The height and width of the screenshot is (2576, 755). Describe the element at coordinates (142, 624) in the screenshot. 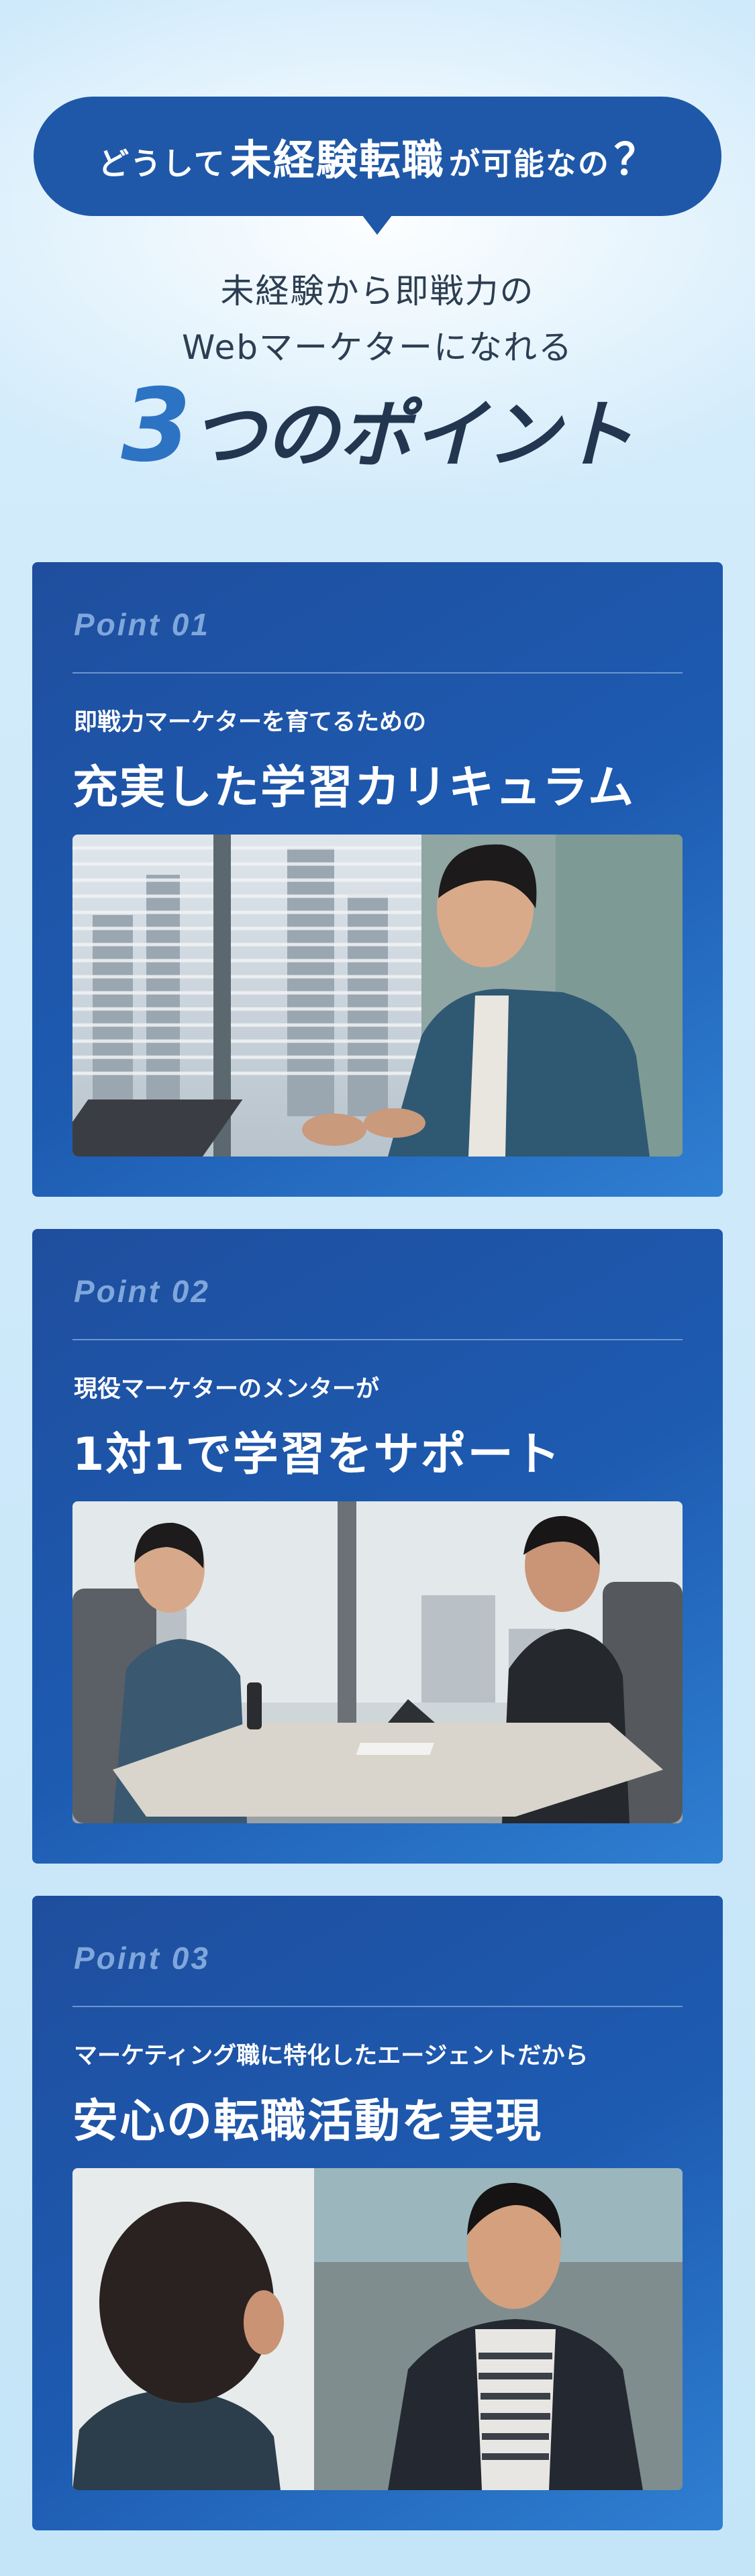

I see `point-label: Point 01` at that location.